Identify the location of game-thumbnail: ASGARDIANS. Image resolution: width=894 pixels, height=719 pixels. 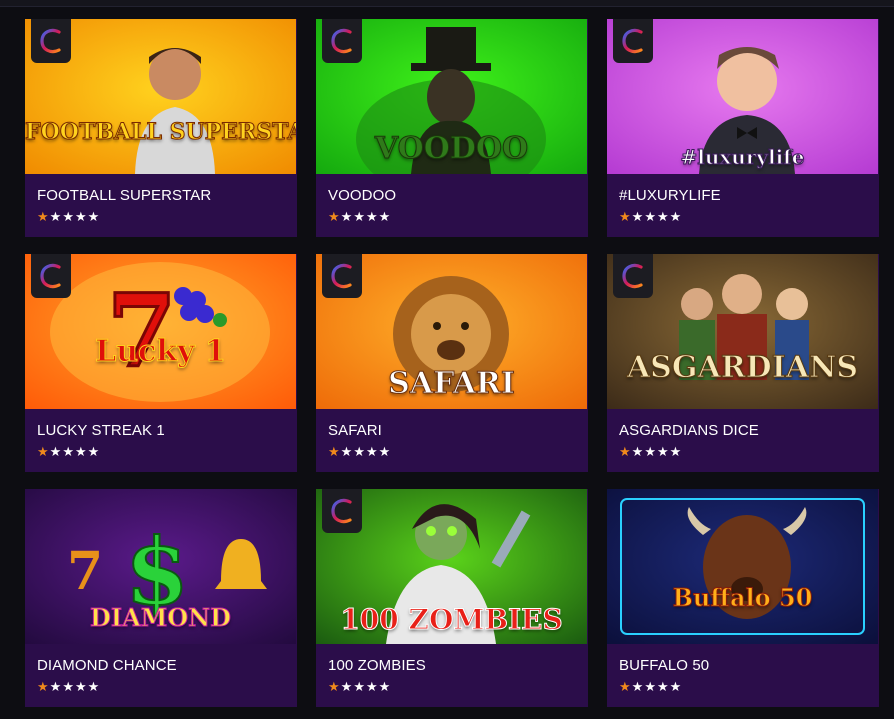
(742, 331).